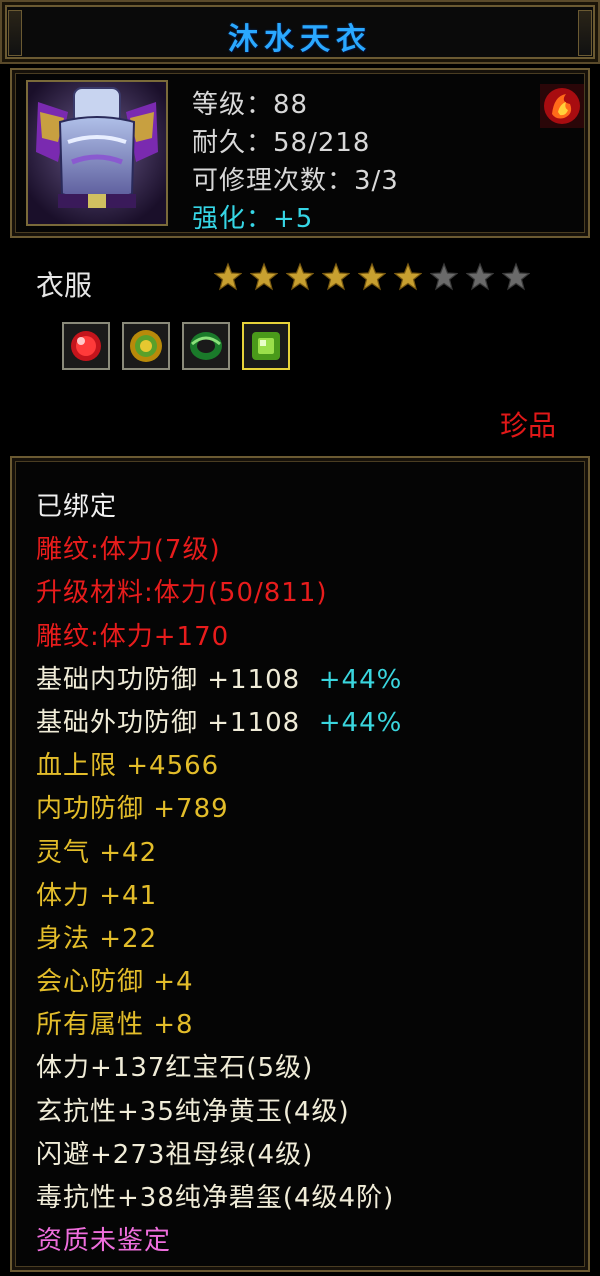  I want to click on rarity-label: 珍品, so click(527, 425).